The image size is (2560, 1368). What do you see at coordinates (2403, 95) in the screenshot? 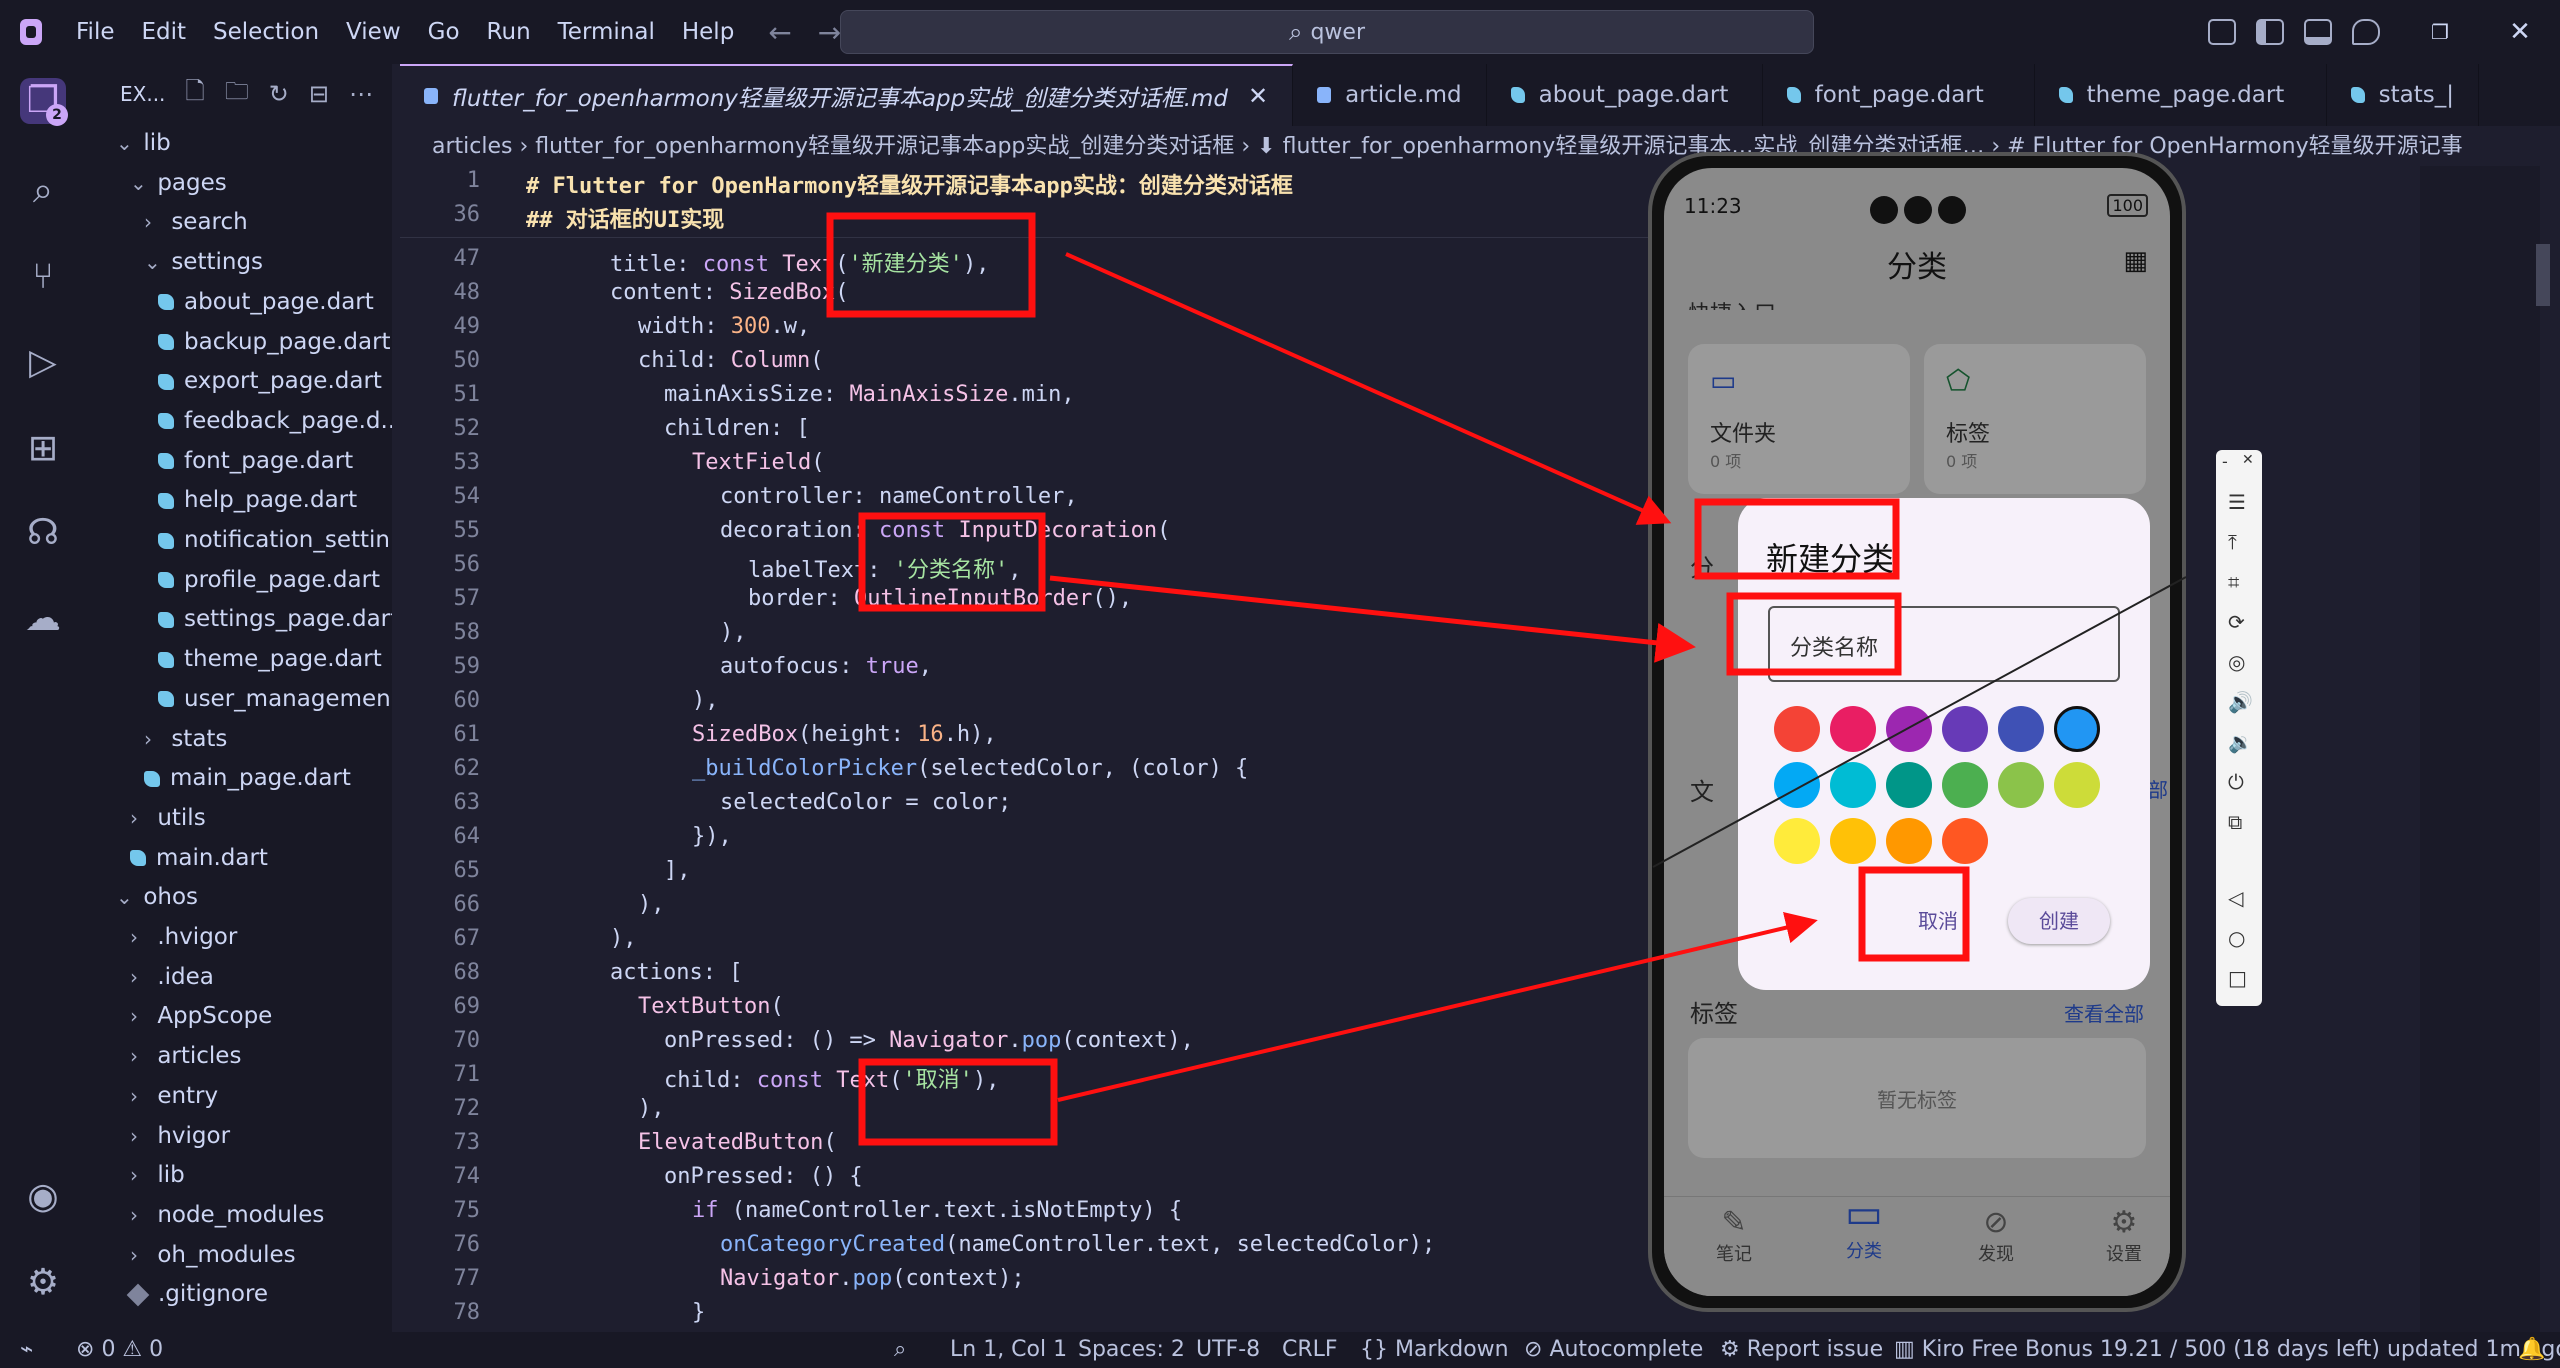
I see `tab-stats-page: stats_|` at bounding box center [2403, 95].